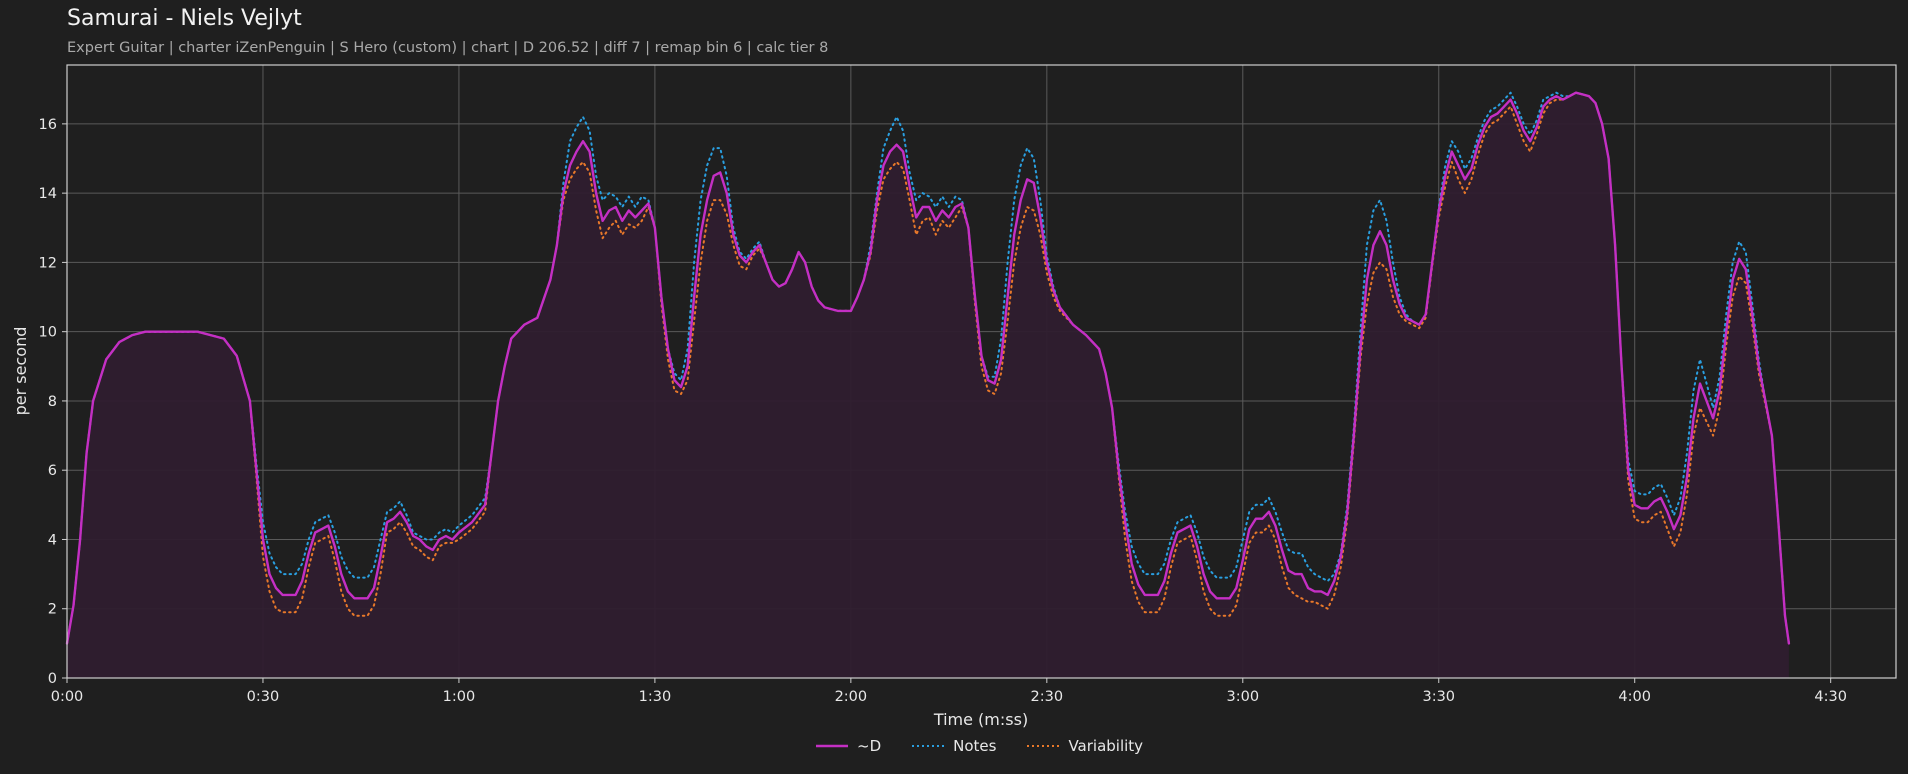 The width and height of the screenshot is (1908, 774). What do you see at coordinates (52, 679) in the screenshot?
I see `y-tick-label: 0` at bounding box center [52, 679].